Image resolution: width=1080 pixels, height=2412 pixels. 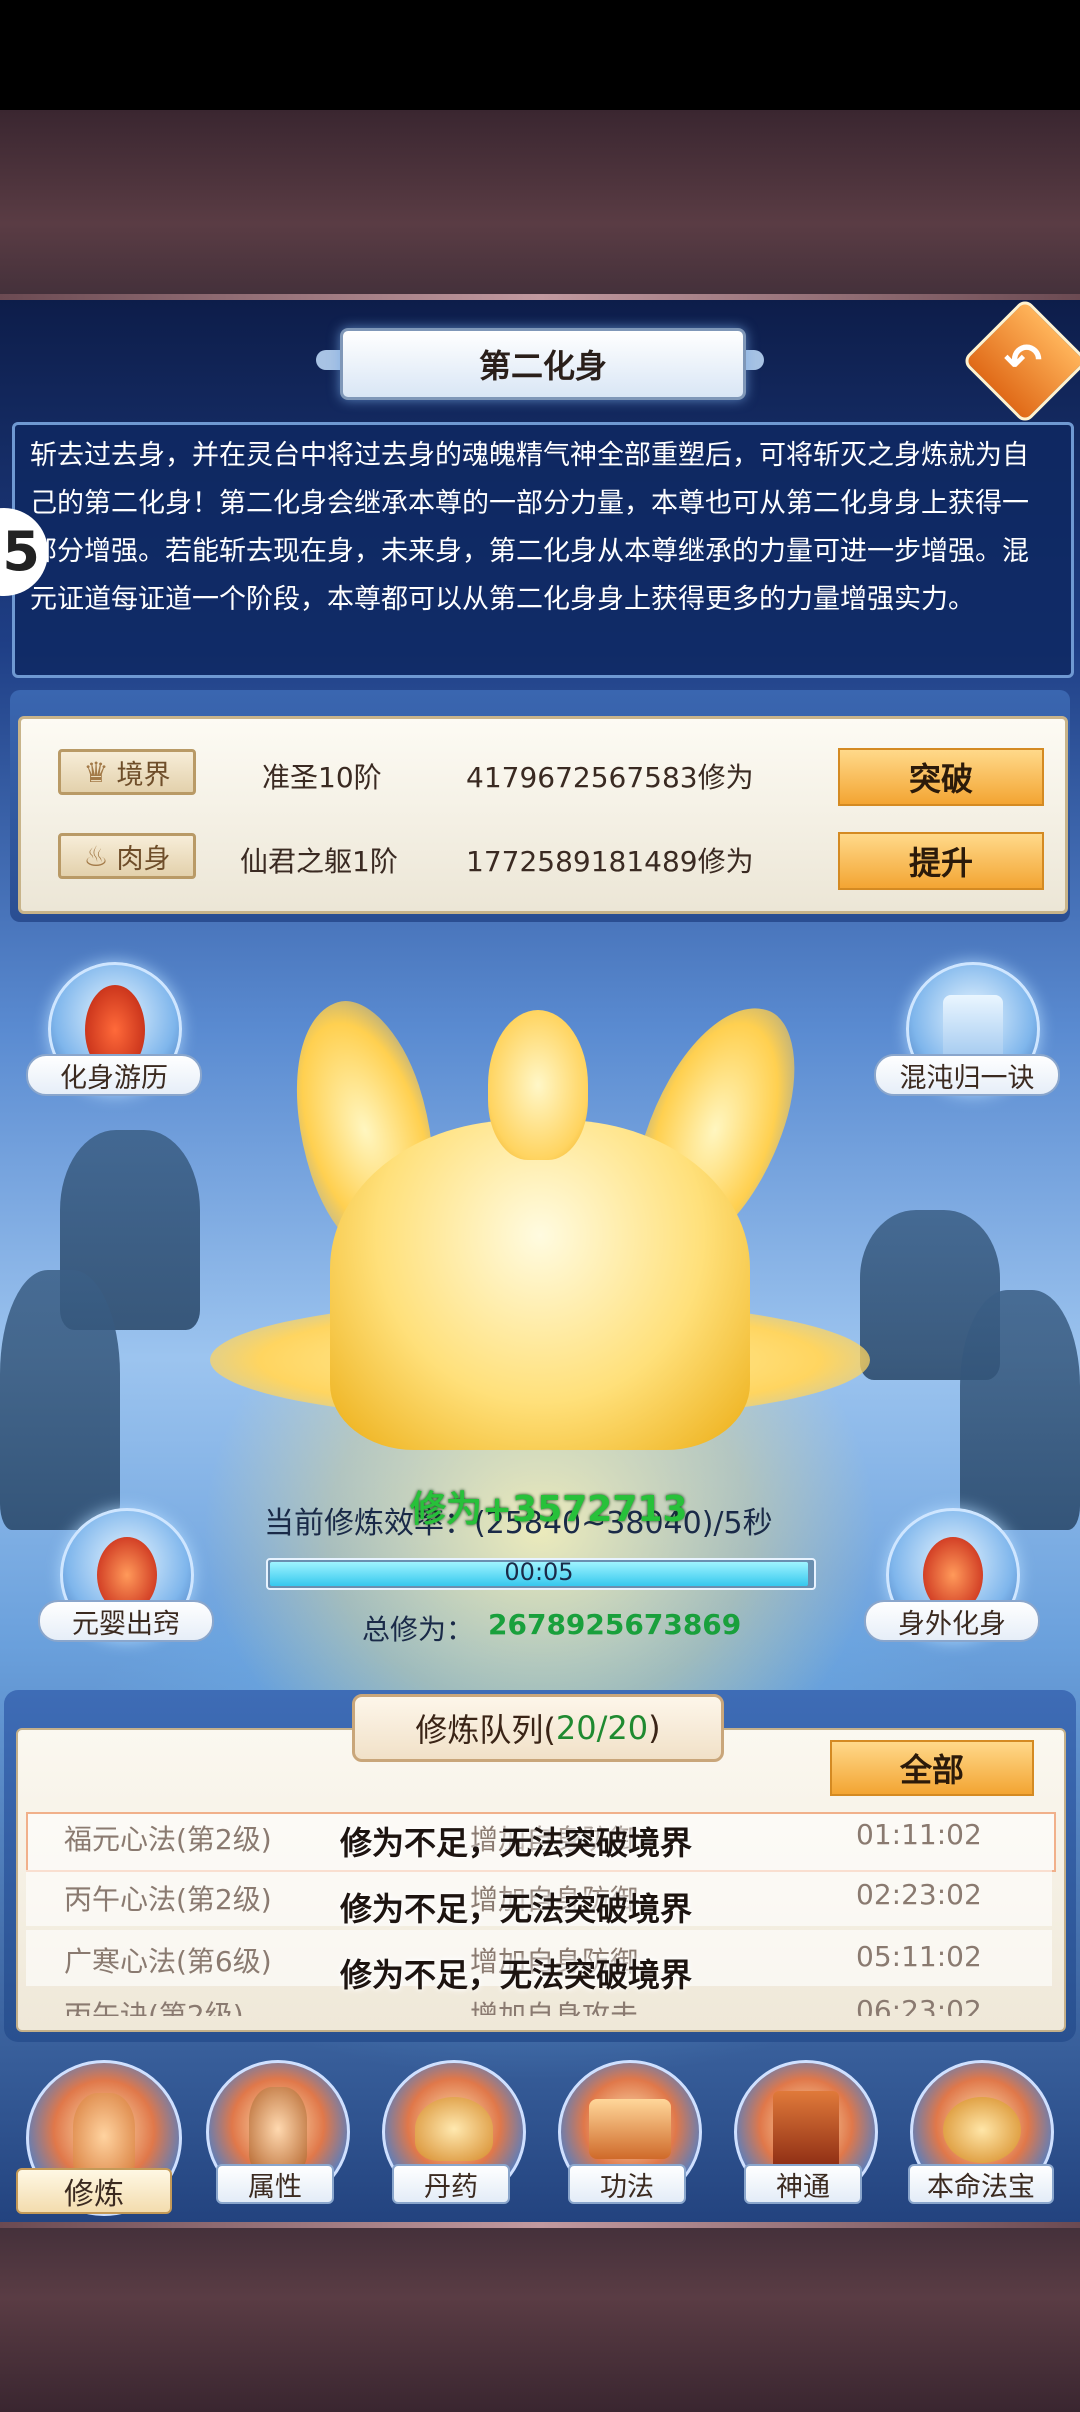 I want to click on table-row-clipped: 丙午诀(第2级) 增加自身攻击 06:23:02, so click(x=539, y=2005).